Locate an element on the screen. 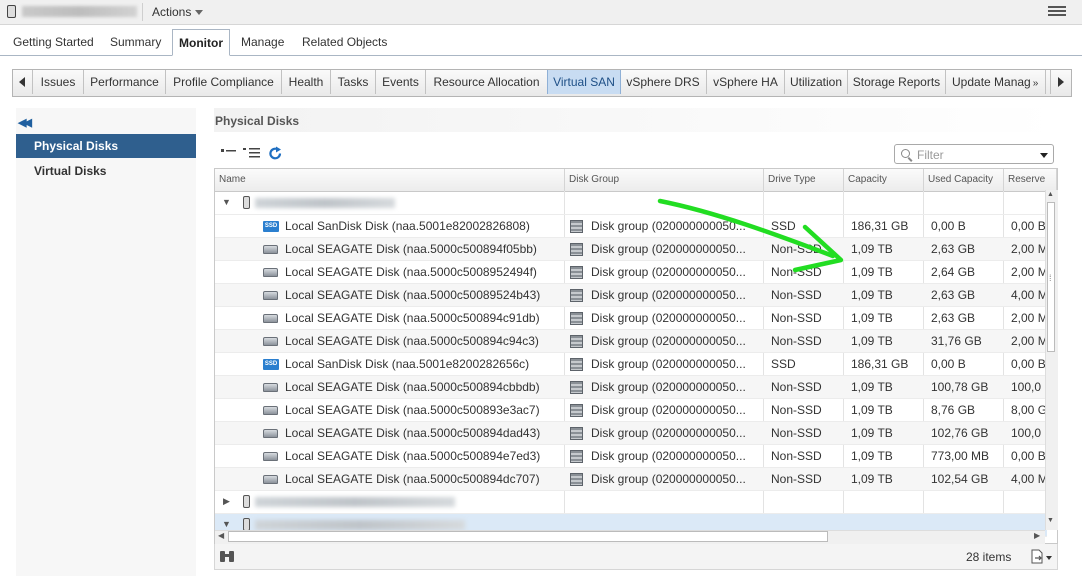 The image size is (1082, 576). scroll-down-icon: ▼ is located at coordinates (1050, 520).